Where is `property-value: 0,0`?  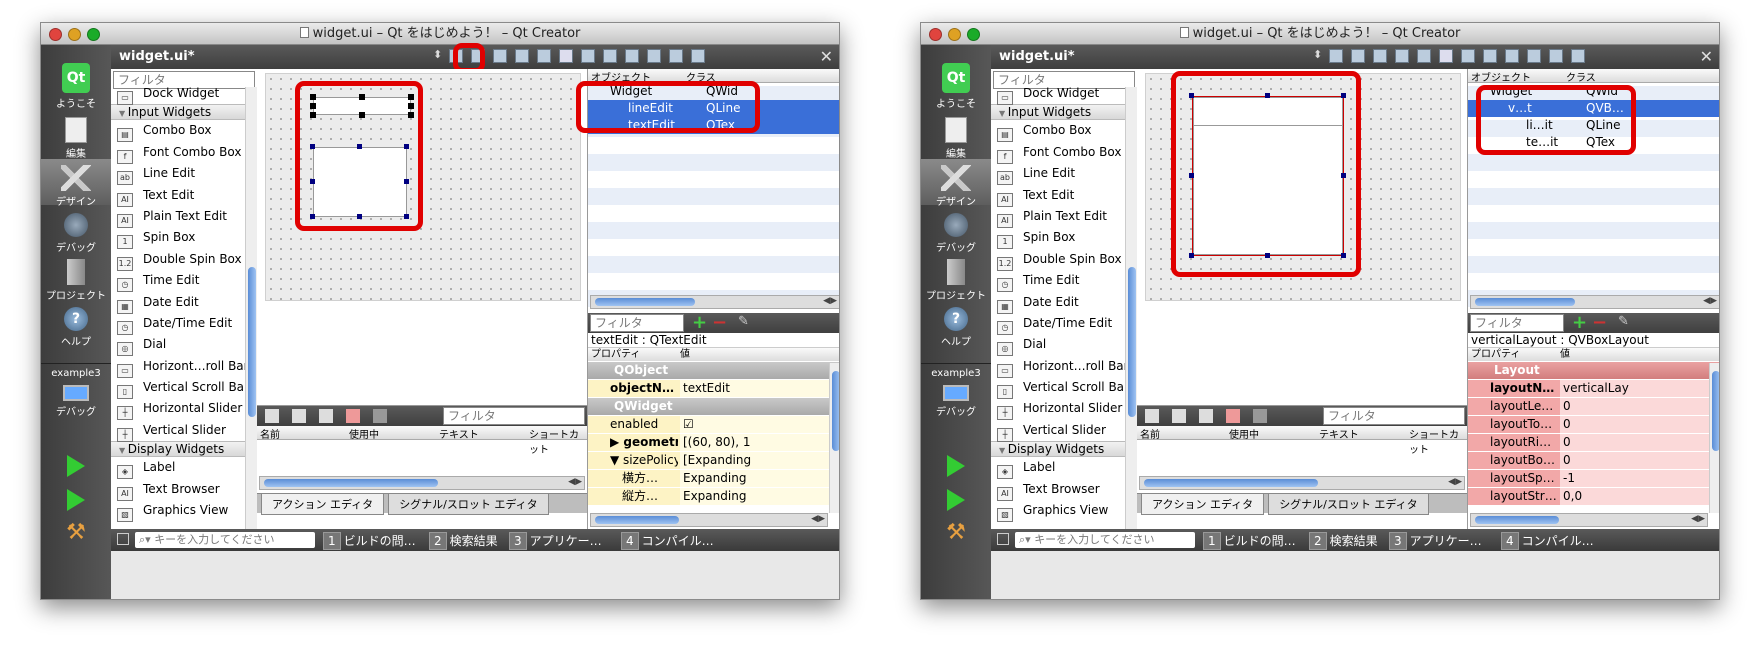
property-value: 0,0 is located at coordinates (1635, 496).